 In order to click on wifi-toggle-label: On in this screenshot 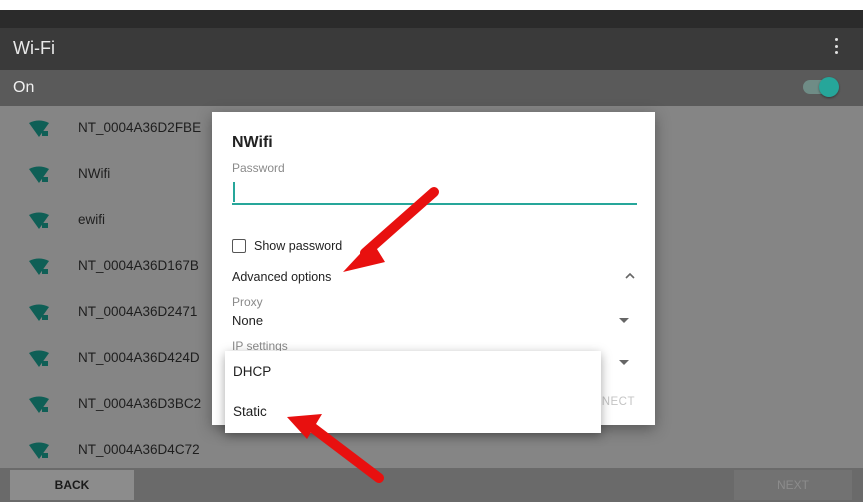, I will do `click(24, 87)`.